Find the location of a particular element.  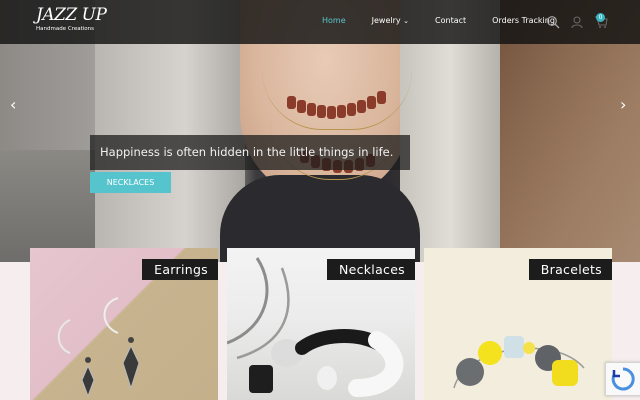

recaptcha-icon is located at coordinates (623, 379).